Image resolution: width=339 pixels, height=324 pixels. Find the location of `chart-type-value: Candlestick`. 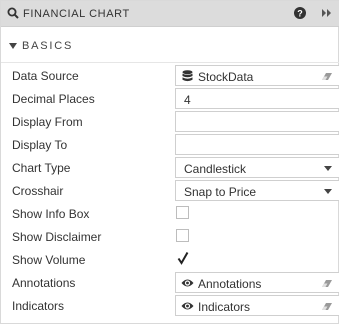

chart-type-value: Candlestick is located at coordinates (215, 169).